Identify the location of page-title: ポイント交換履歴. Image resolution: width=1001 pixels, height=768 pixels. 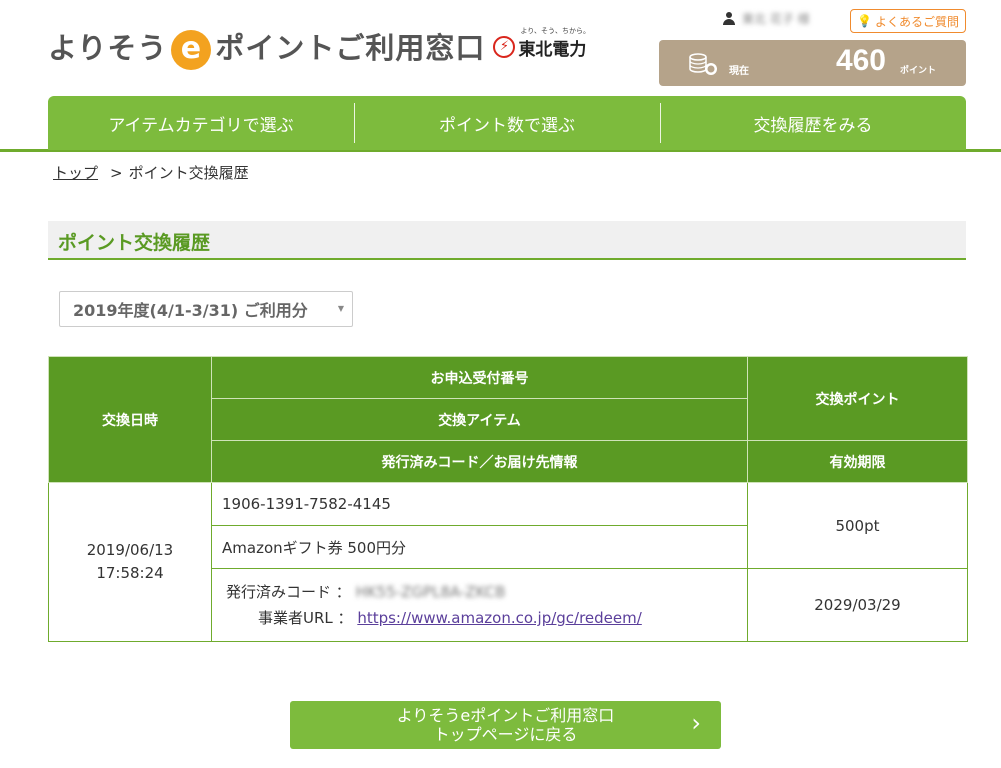
(134, 243).